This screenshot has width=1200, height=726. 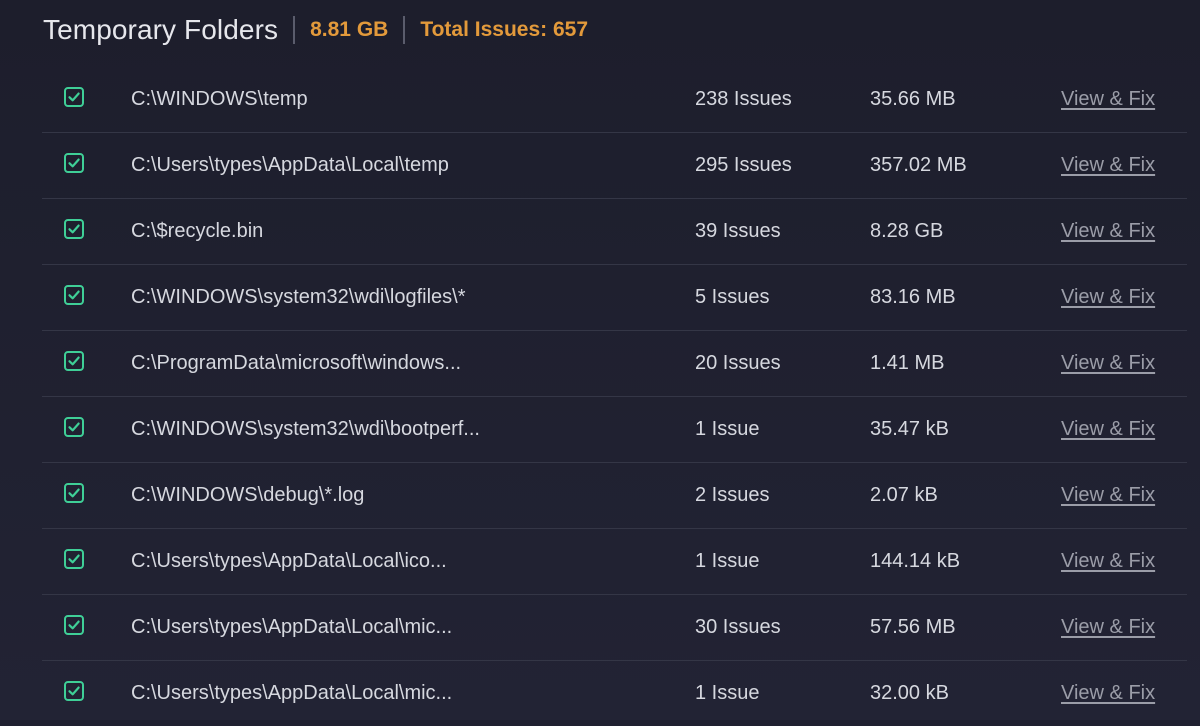 I want to click on issue-count: 238 Issues, so click(x=743, y=99).